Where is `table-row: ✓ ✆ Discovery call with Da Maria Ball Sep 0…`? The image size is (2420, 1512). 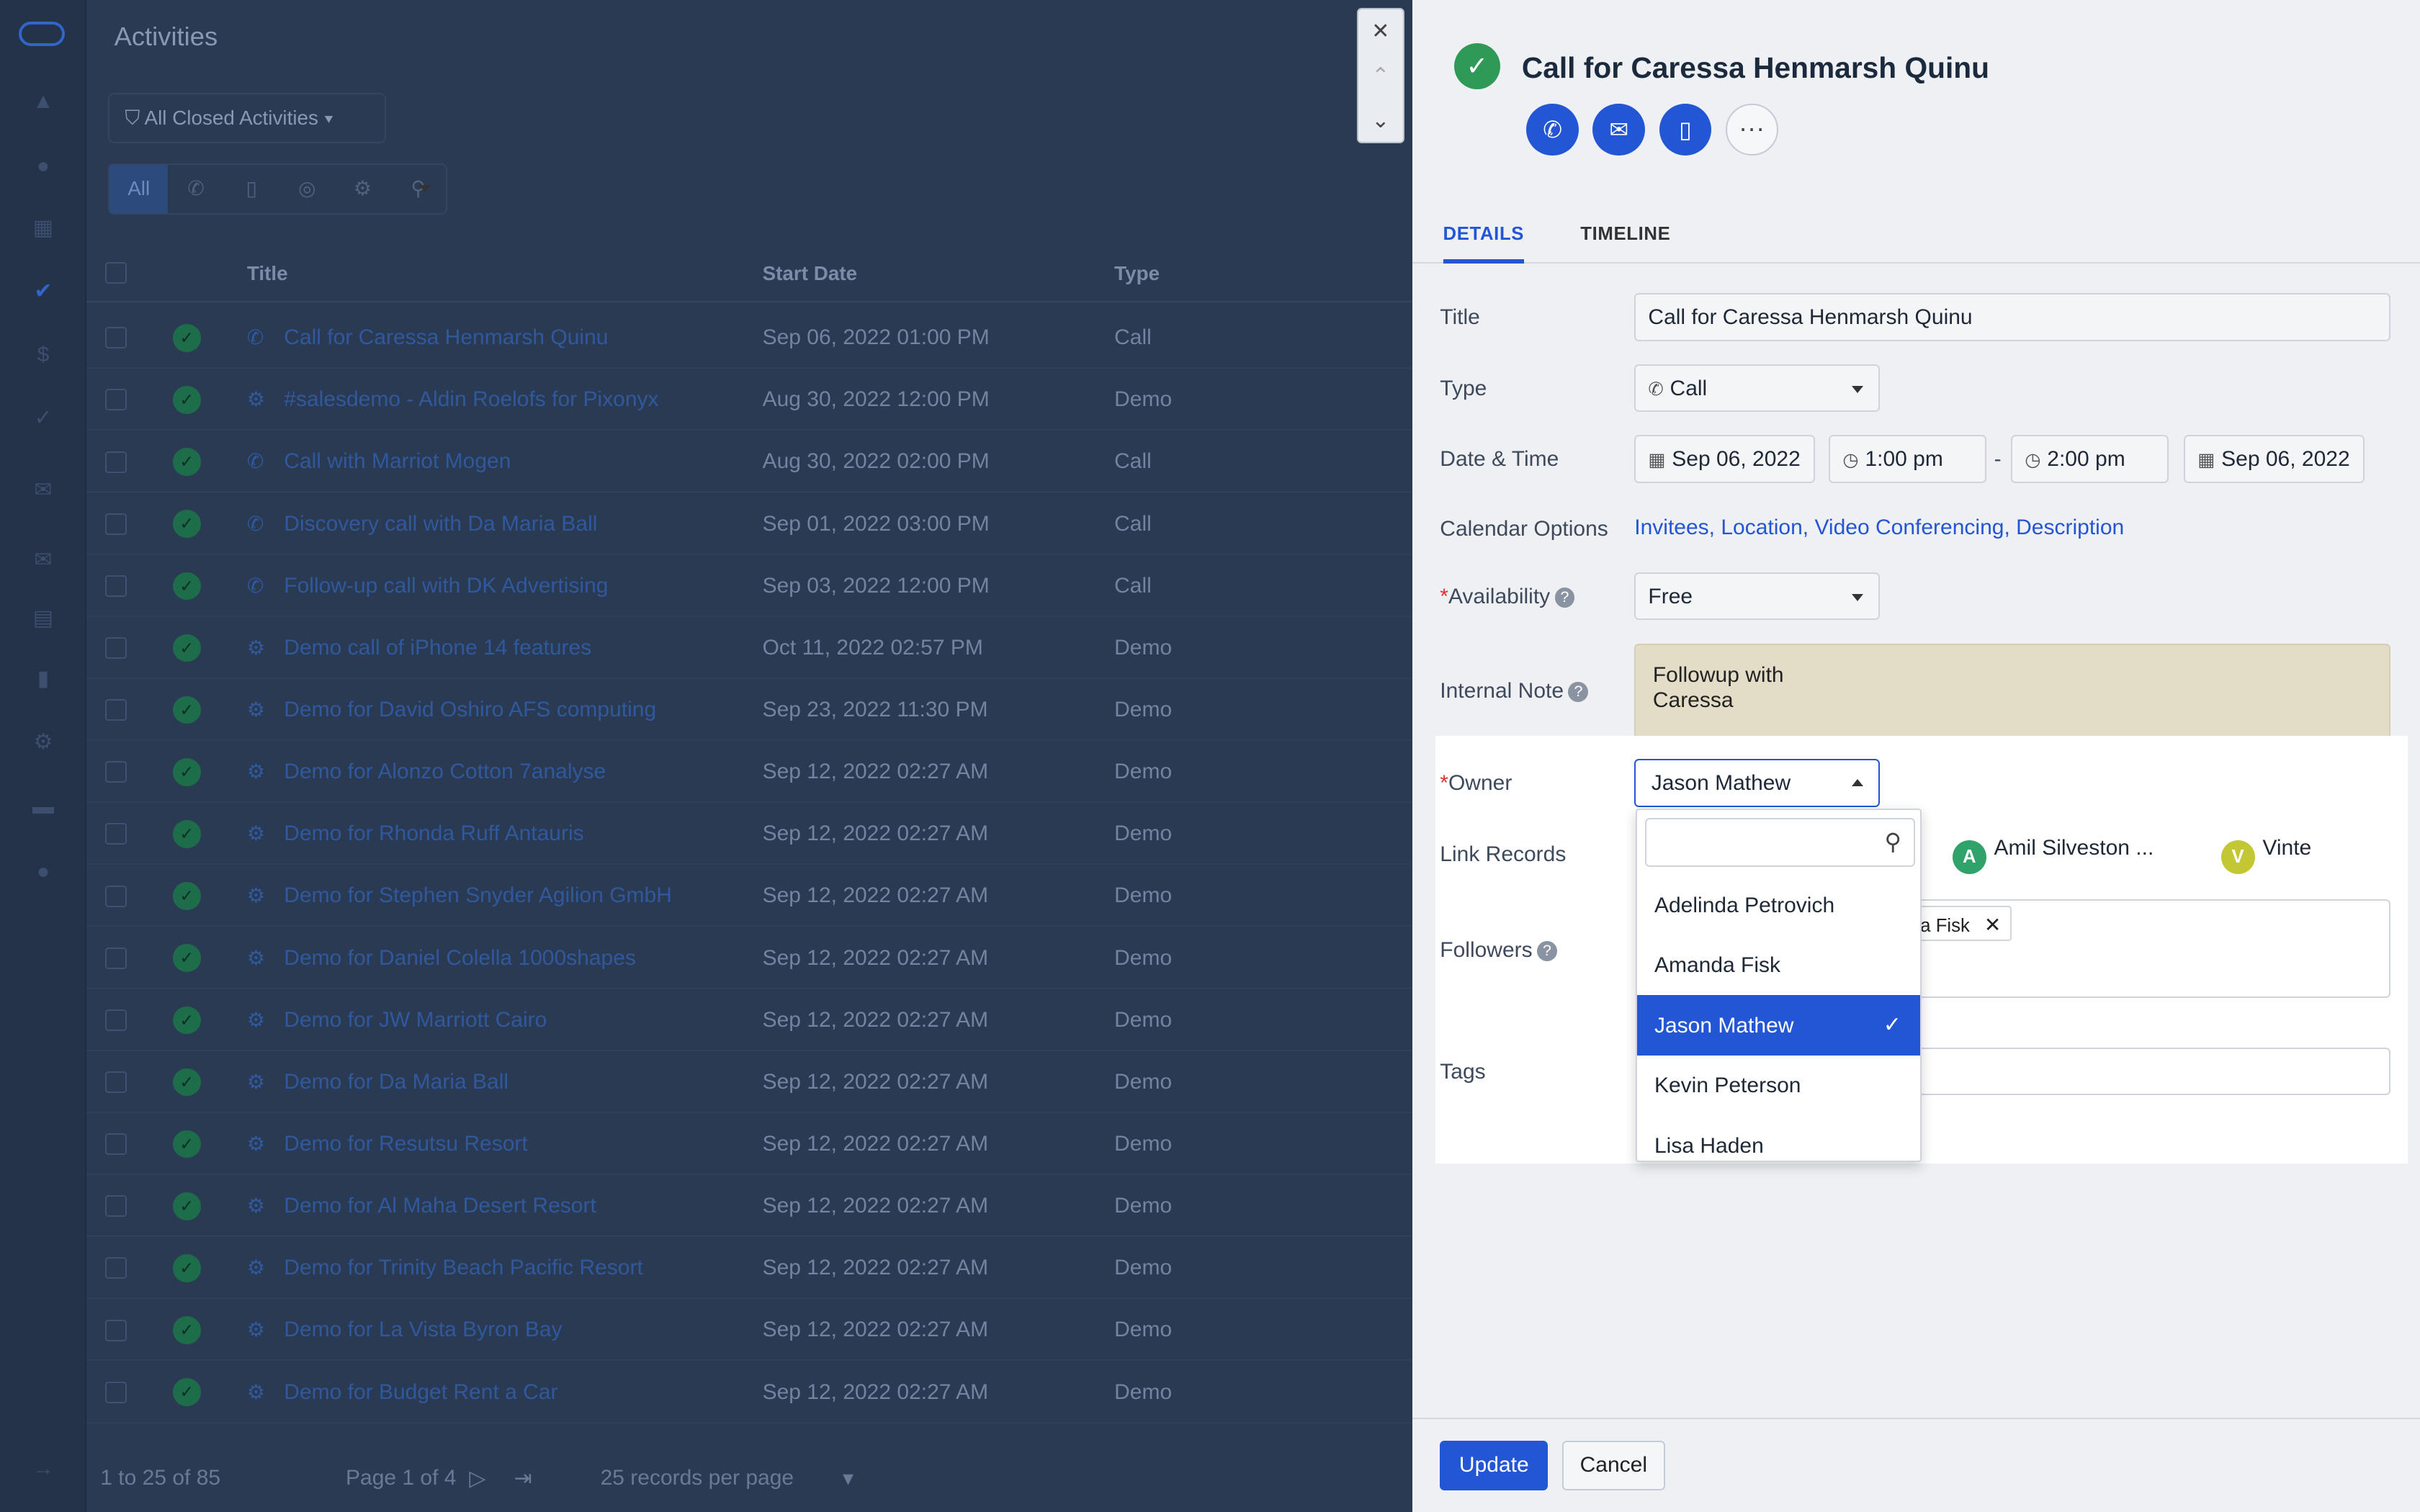 table-row: ✓ ✆ Discovery call with Da Maria Ball Sep 0… is located at coordinates (749, 524).